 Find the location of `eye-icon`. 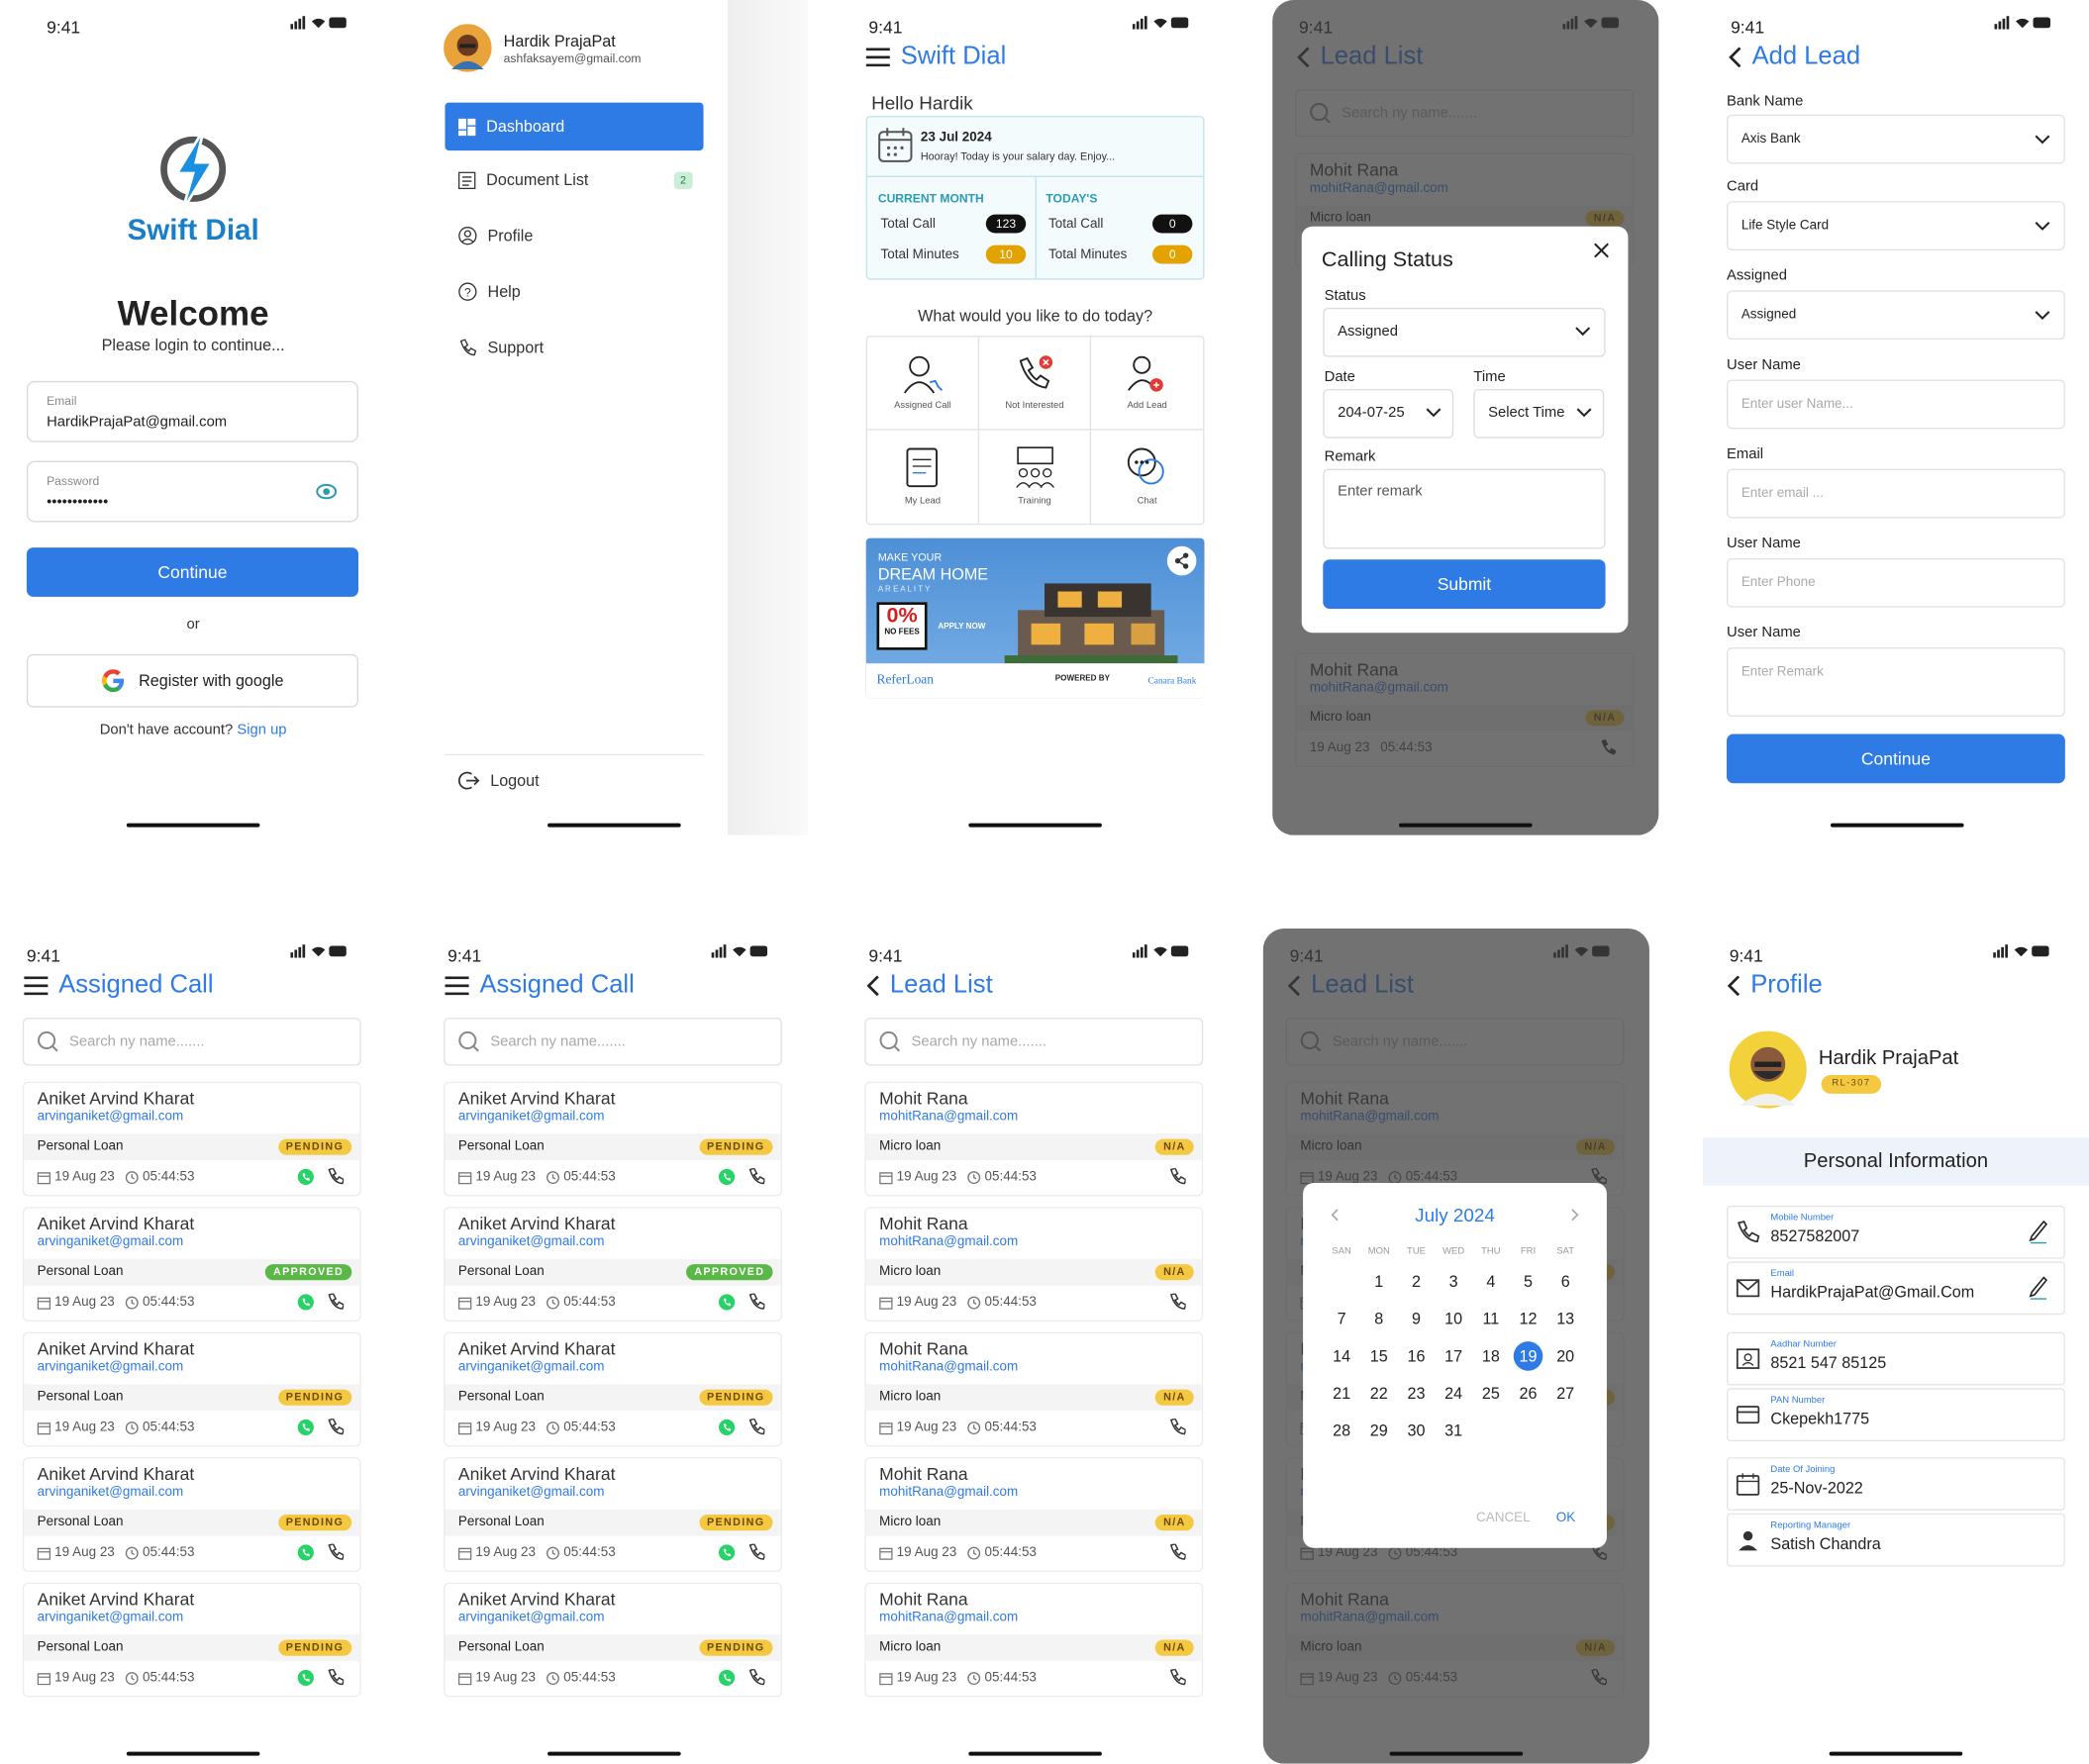

eye-icon is located at coordinates (327, 491).